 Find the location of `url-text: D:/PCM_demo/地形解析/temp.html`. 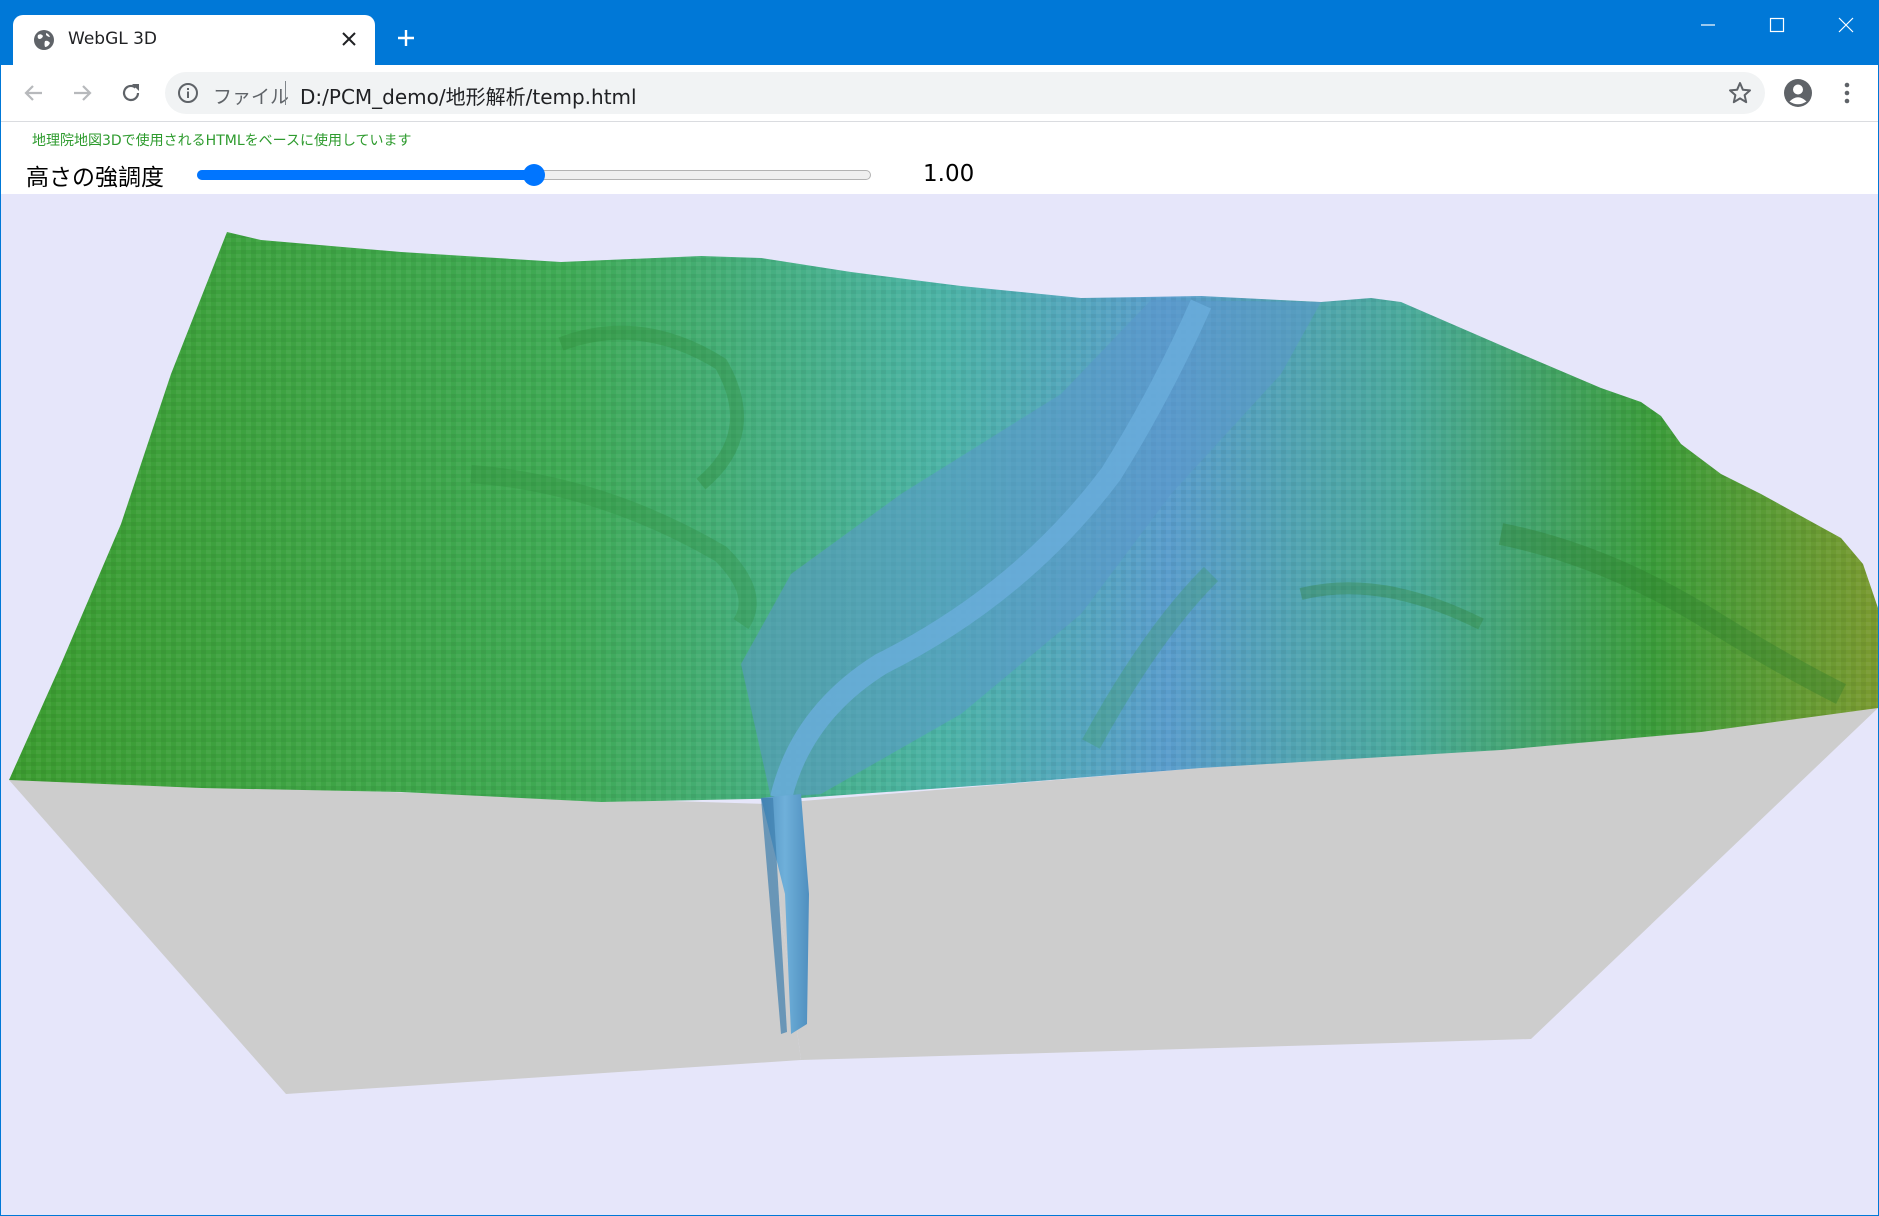

url-text: D:/PCM_demo/地形解析/temp.html is located at coordinates (468, 95).